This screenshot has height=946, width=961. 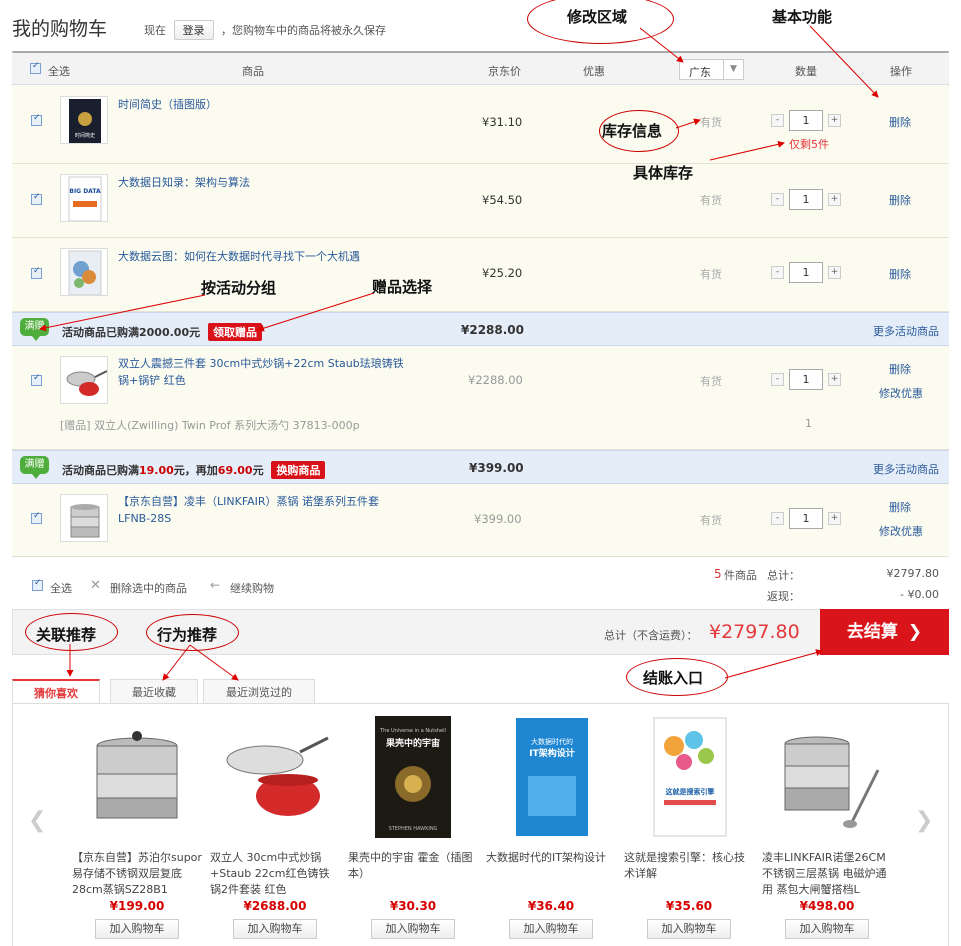 What do you see at coordinates (480, 125) in the screenshot?
I see `cart-item-row: 时间简史 时间简史（插图版） ¥31.10 有货 - 1 + 仅剩5件 删除` at bounding box center [480, 125].